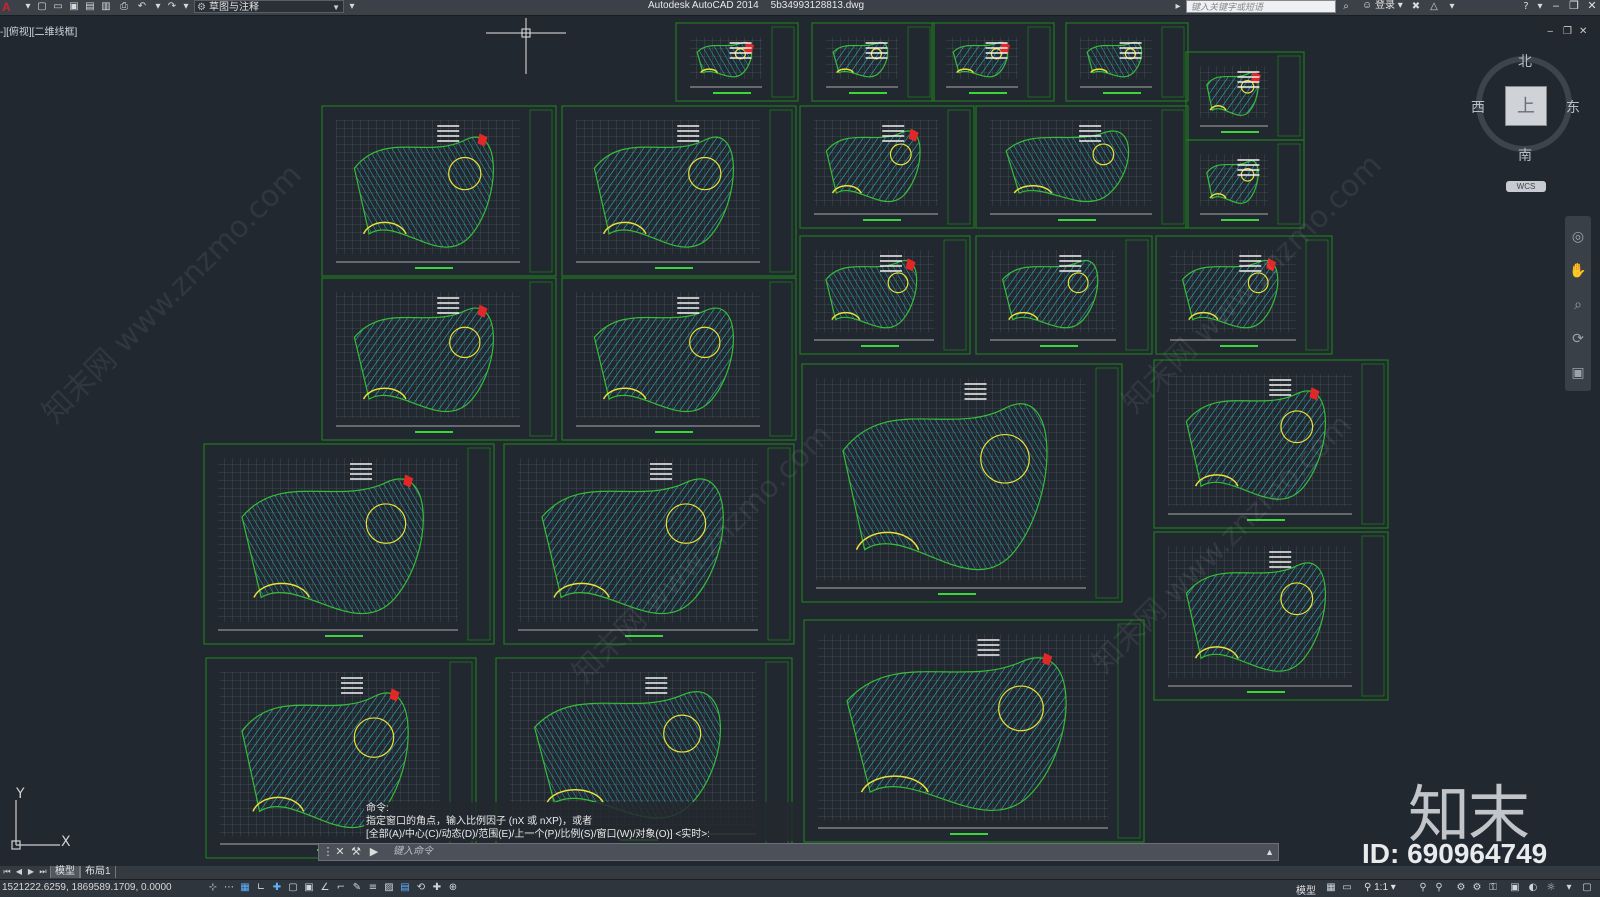  I want to click on annotation-scale: ⚲ 1:1 ▾, so click(1380, 887).